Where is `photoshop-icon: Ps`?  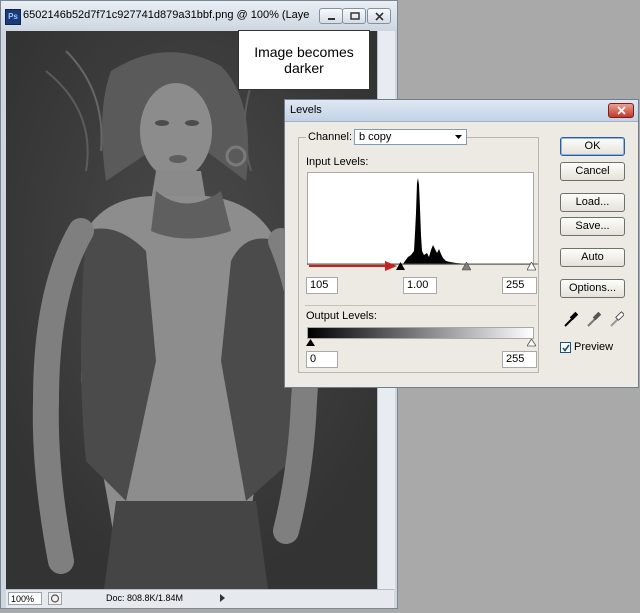
photoshop-icon: Ps is located at coordinates (13, 17).